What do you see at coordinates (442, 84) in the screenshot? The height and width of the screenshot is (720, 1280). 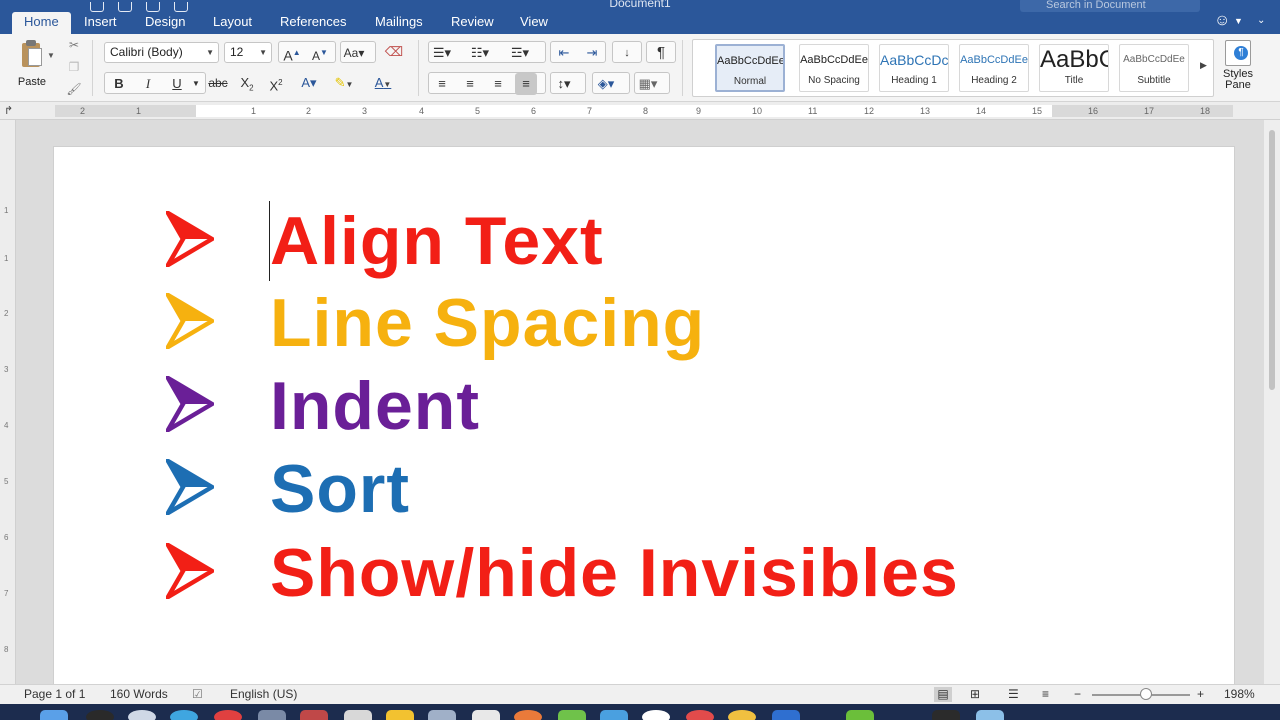 I see `align-left-icon: ≡` at bounding box center [442, 84].